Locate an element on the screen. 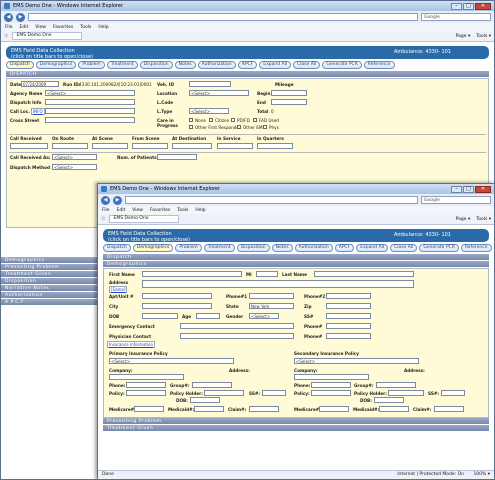  secondary-policy-holder-field is located at coordinates (406, 393).